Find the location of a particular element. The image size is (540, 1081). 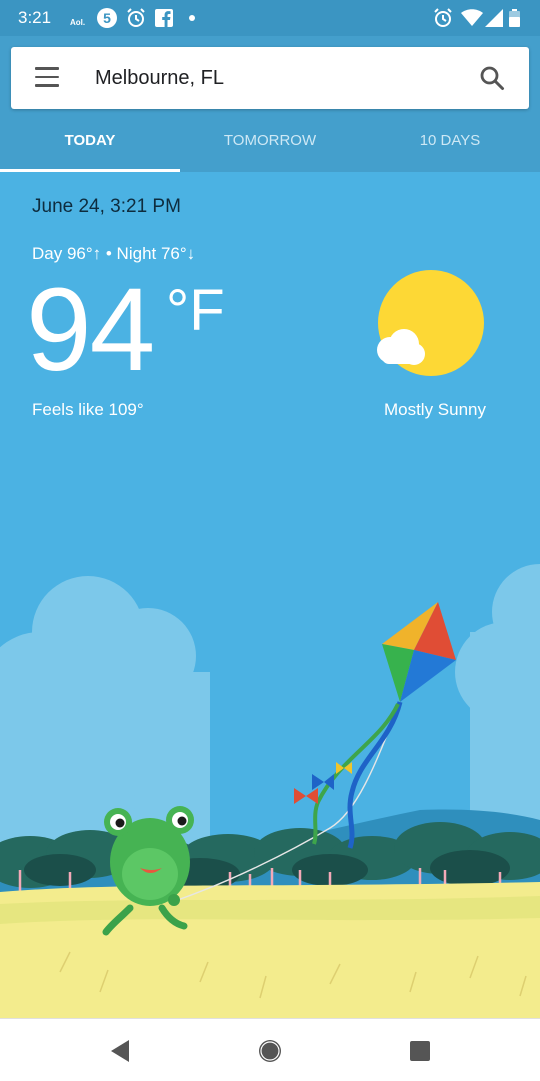

app-header: Melbourne, FL TODAY TOMORROW 10 DAYS is located at coordinates (270, 104).